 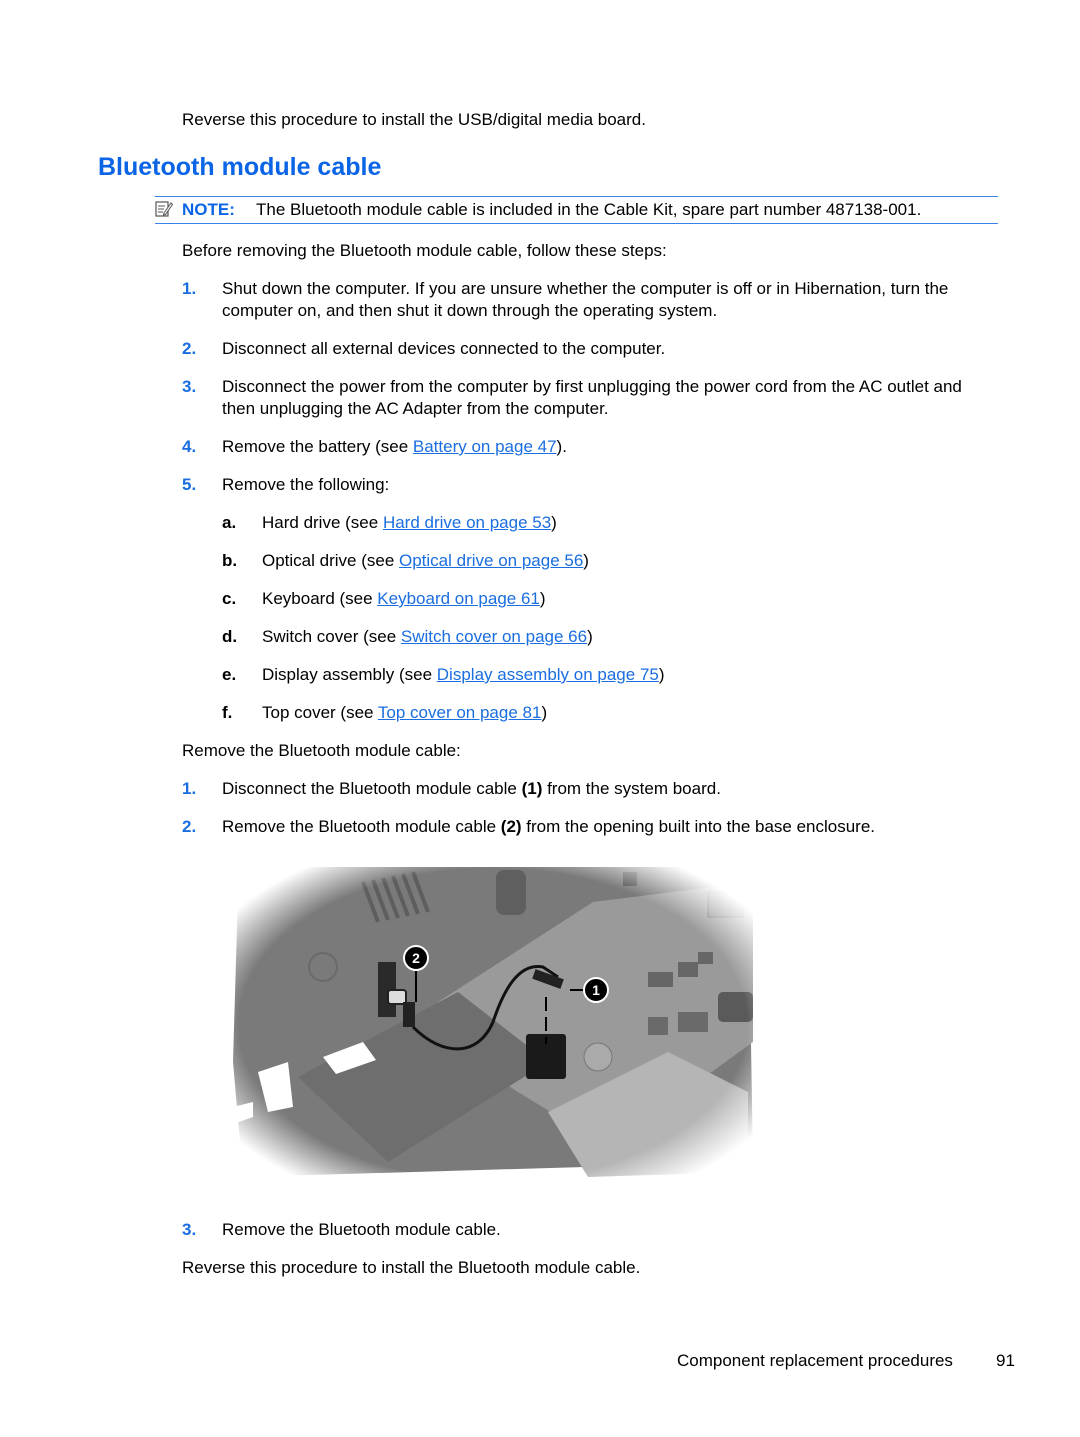 What do you see at coordinates (361, 826) in the screenshot?
I see `step-text-pre: Remove the Bluetooth module cable` at bounding box center [361, 826].